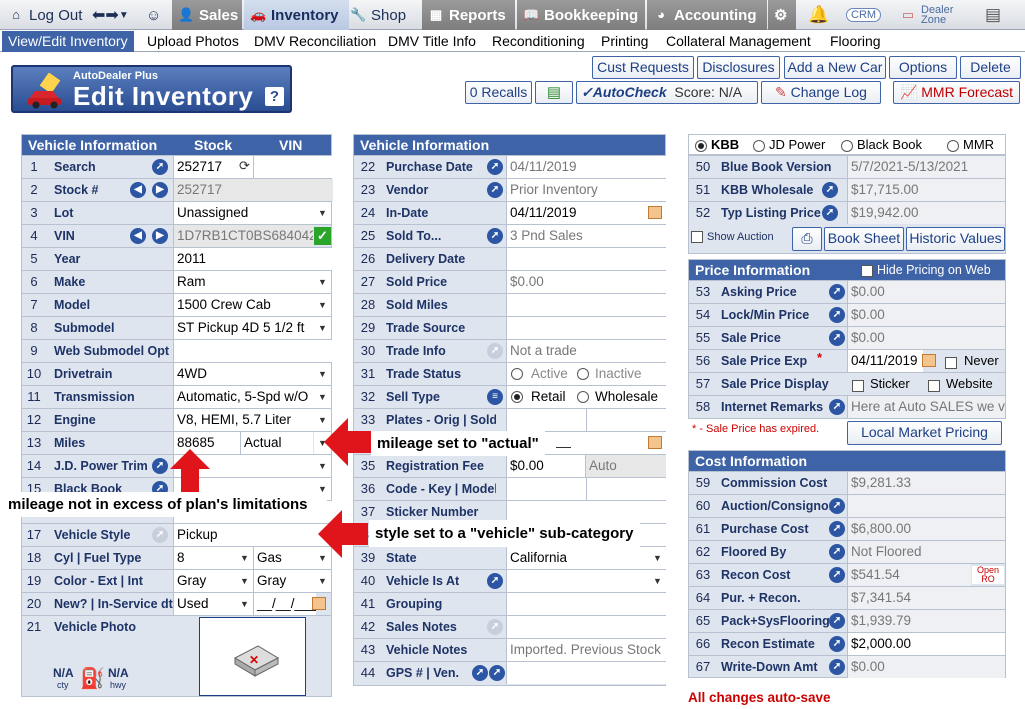 This screenshot has height=709, width=1025. I want to click on field-input-2: Gas, so click(284, 558).